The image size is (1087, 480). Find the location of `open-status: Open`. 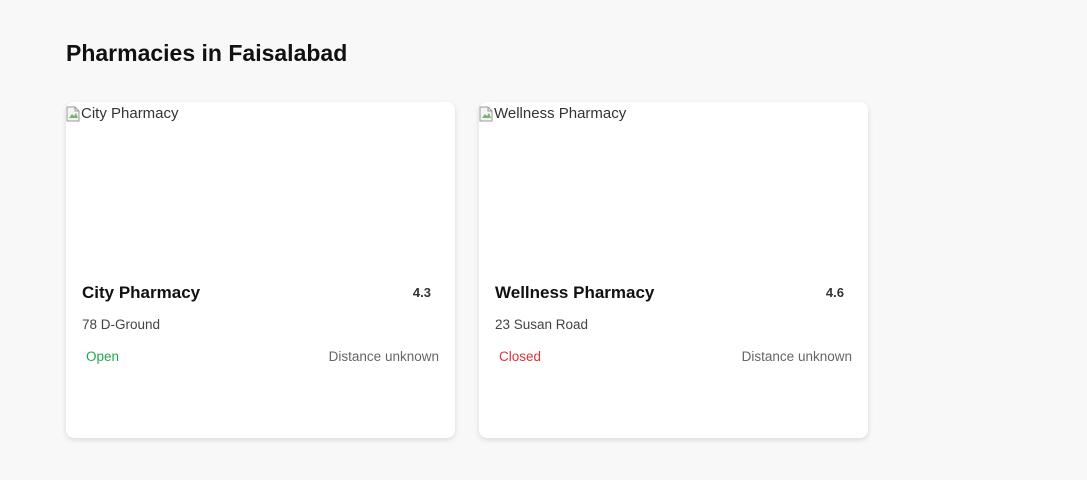

open-status: Open is located at coordinates (103, 356).